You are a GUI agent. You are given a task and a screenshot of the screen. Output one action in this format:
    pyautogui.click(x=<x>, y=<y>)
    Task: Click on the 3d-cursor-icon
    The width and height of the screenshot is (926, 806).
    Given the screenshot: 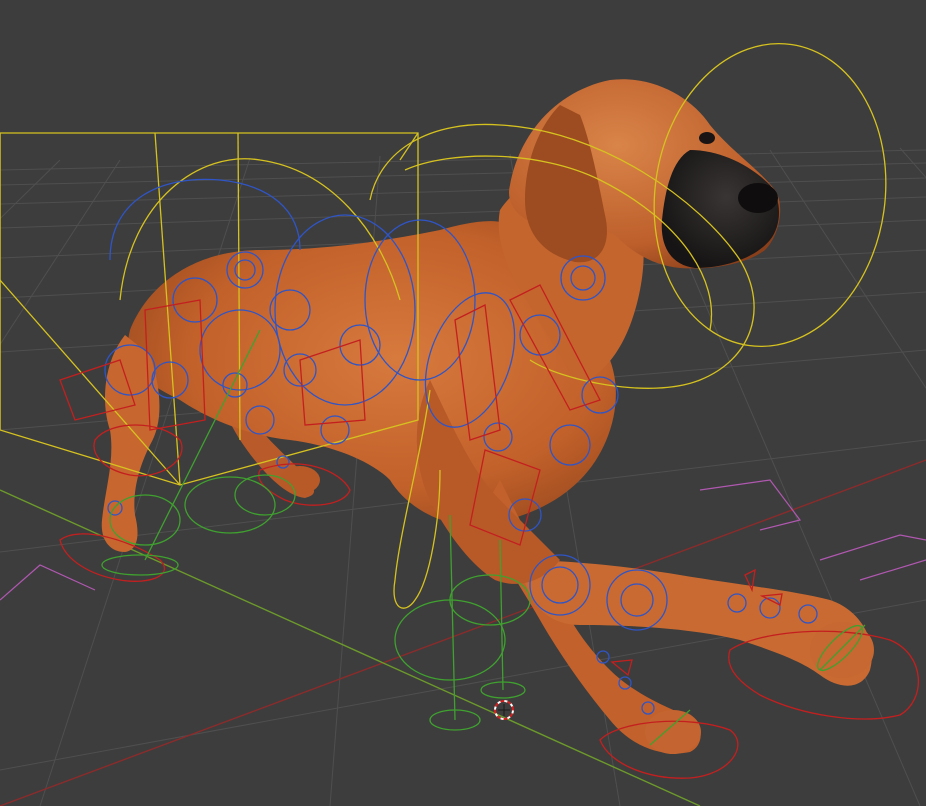 What is the action you would take?
    pyautogui.click(x=504, y=710)
    